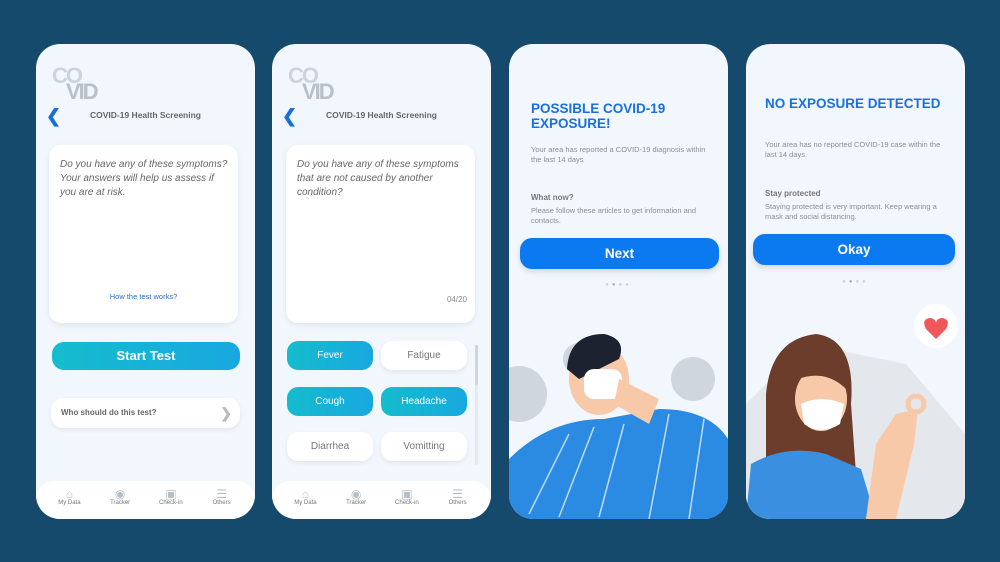 This screenshot has width=1000, height=562. What do you see at coordinates (854, 249) in the screenshot?
I see `okay-button: Okay` at bounding box center [854, 249].